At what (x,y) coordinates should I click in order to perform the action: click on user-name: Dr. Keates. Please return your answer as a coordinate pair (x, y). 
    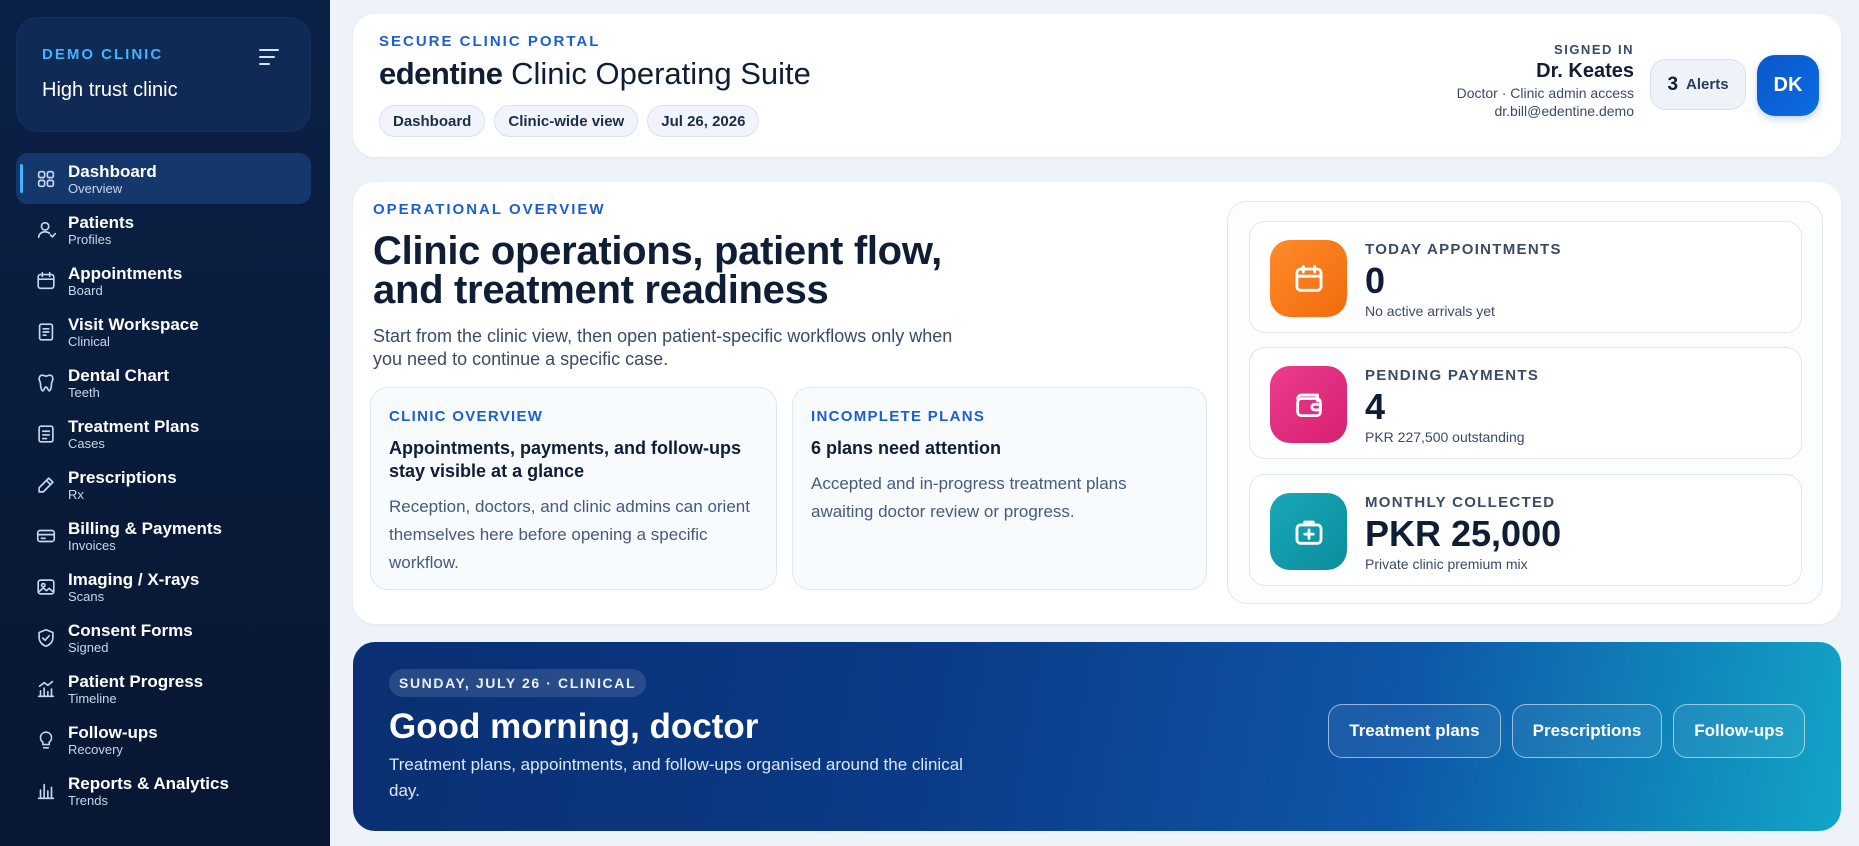
    Looking at the image, I should click on (1585, 71).